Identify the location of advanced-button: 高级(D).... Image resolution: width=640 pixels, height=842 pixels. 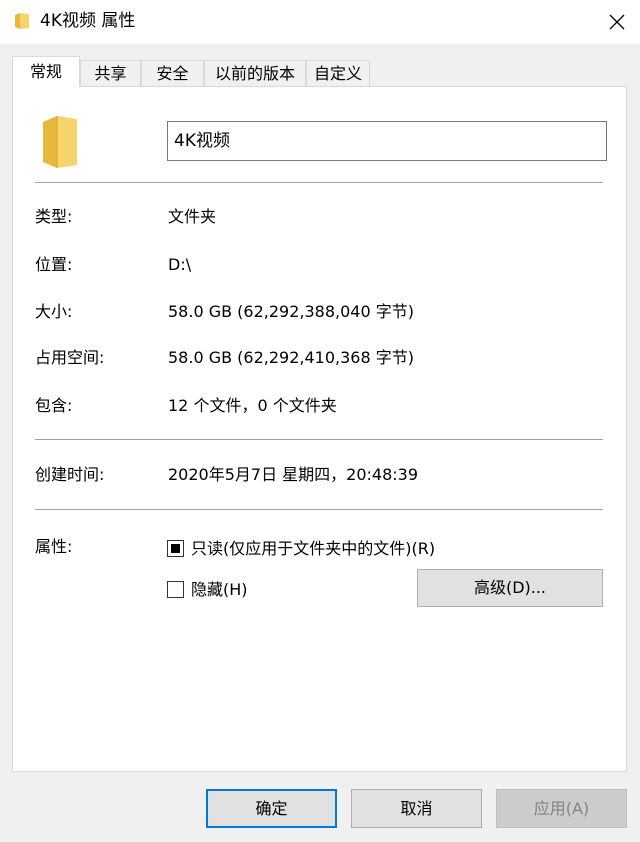
(510, 588).